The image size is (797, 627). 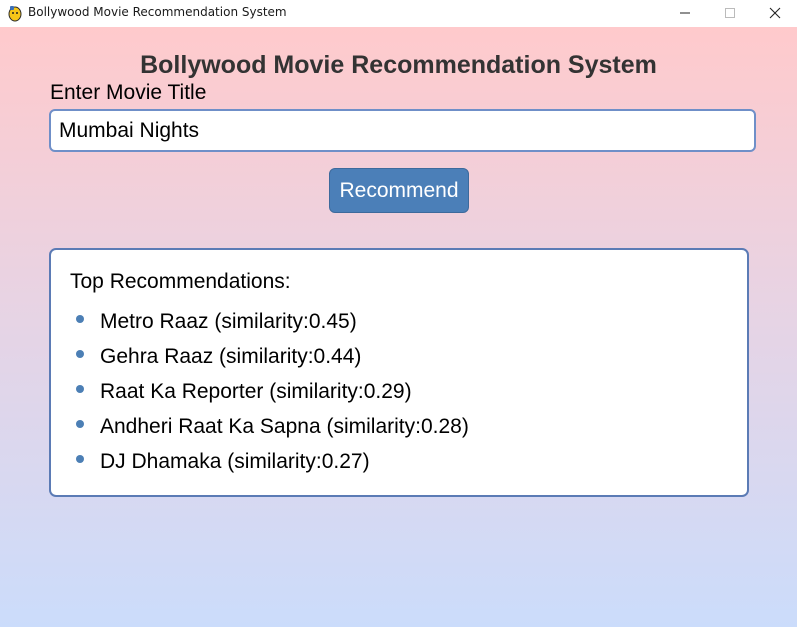 What do you see at coordinates (399, 467) in the screenshot?
I see `list-item: DJ Dhamaka (similarity:0.27)` at bounding box center [399, 467].